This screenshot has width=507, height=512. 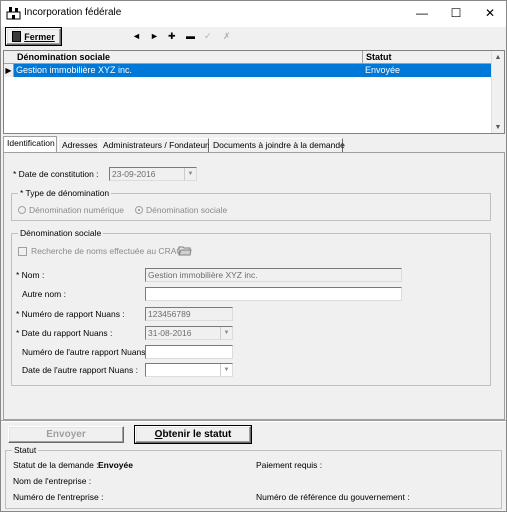 What do you see at coordinates (58, 497) in the screenshot?
I see `numero-entreprise-label: Numéro de l'entreprise :` at bounding box center [58, 497].